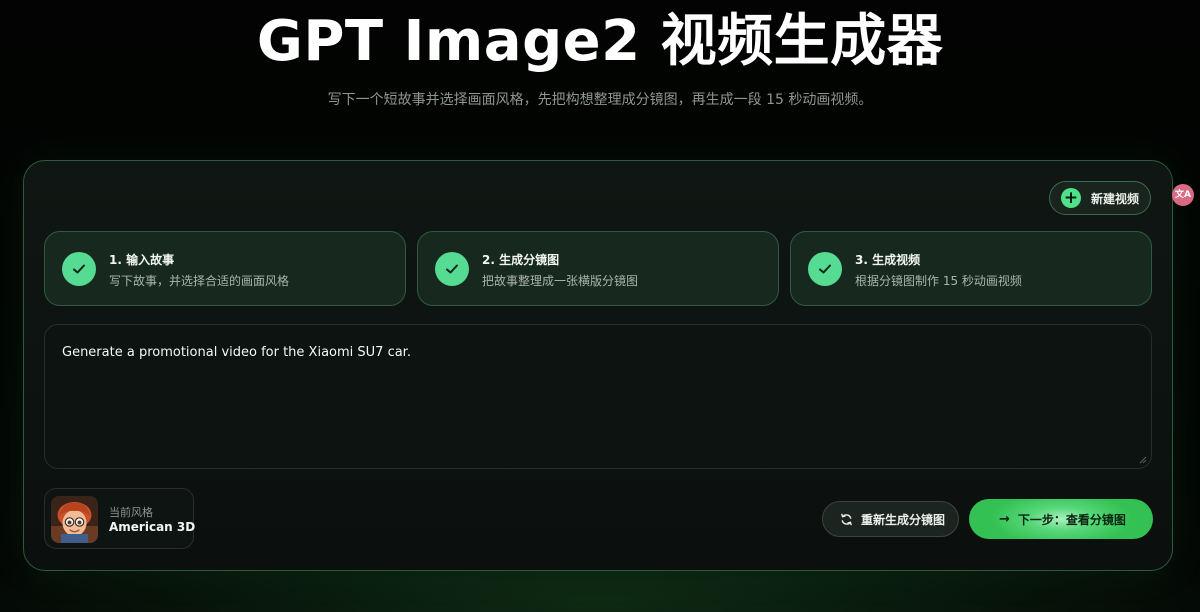  Describe the element at coordinates (938, 281) in the screenshot. I see `step-description: 根据分镜图制作 15 秒动画视频` at that location.